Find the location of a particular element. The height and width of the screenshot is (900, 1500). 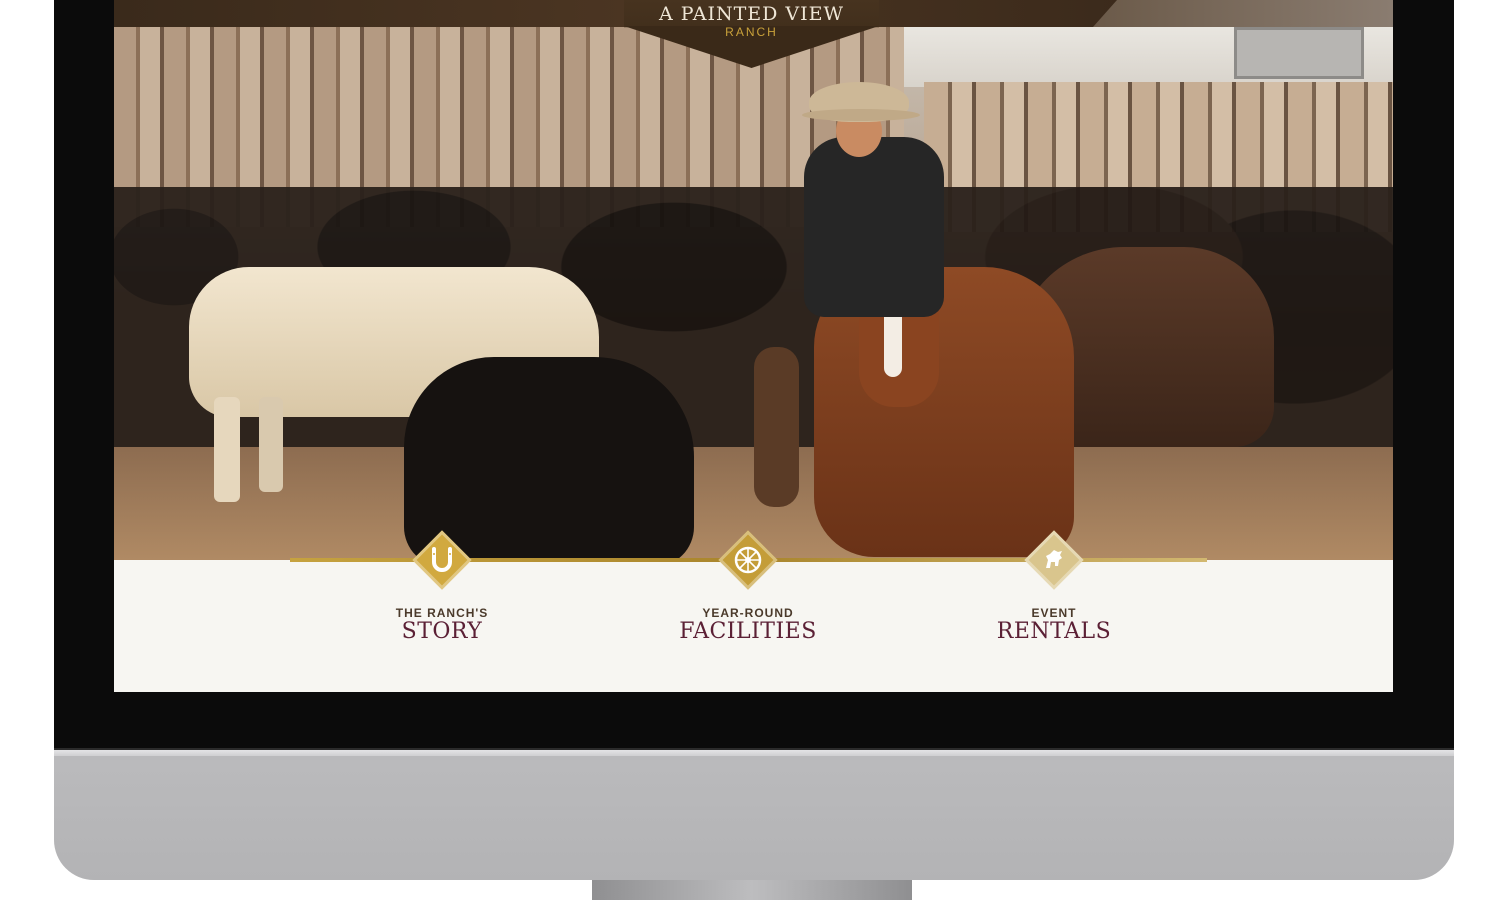

nav-rentals-label: RENTALS is located at coordinates (1054, 631).